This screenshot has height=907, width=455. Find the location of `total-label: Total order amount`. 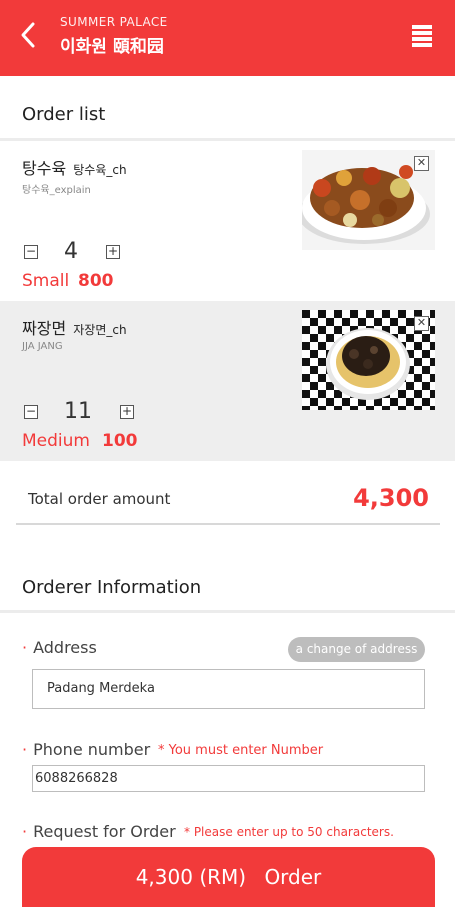

total-label: Total order amount is located at coordinates (99, 499).